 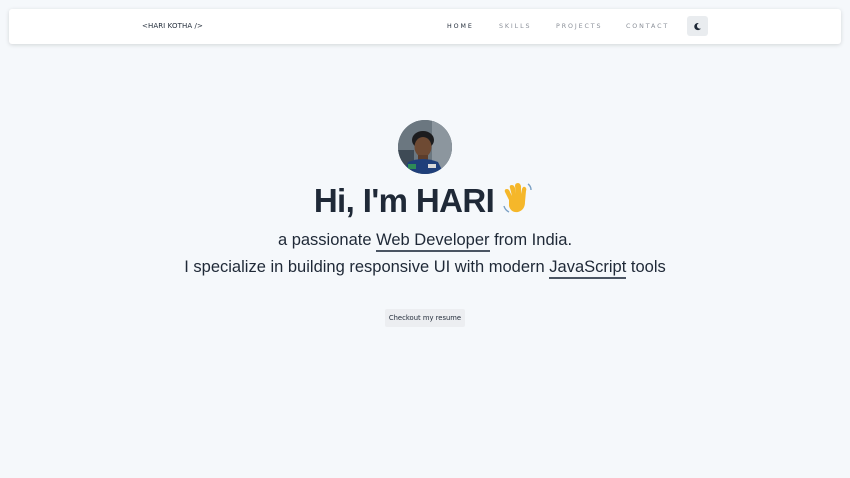 I want to click on nav-link-contact: CONTACT, so click(x=647, y=26).